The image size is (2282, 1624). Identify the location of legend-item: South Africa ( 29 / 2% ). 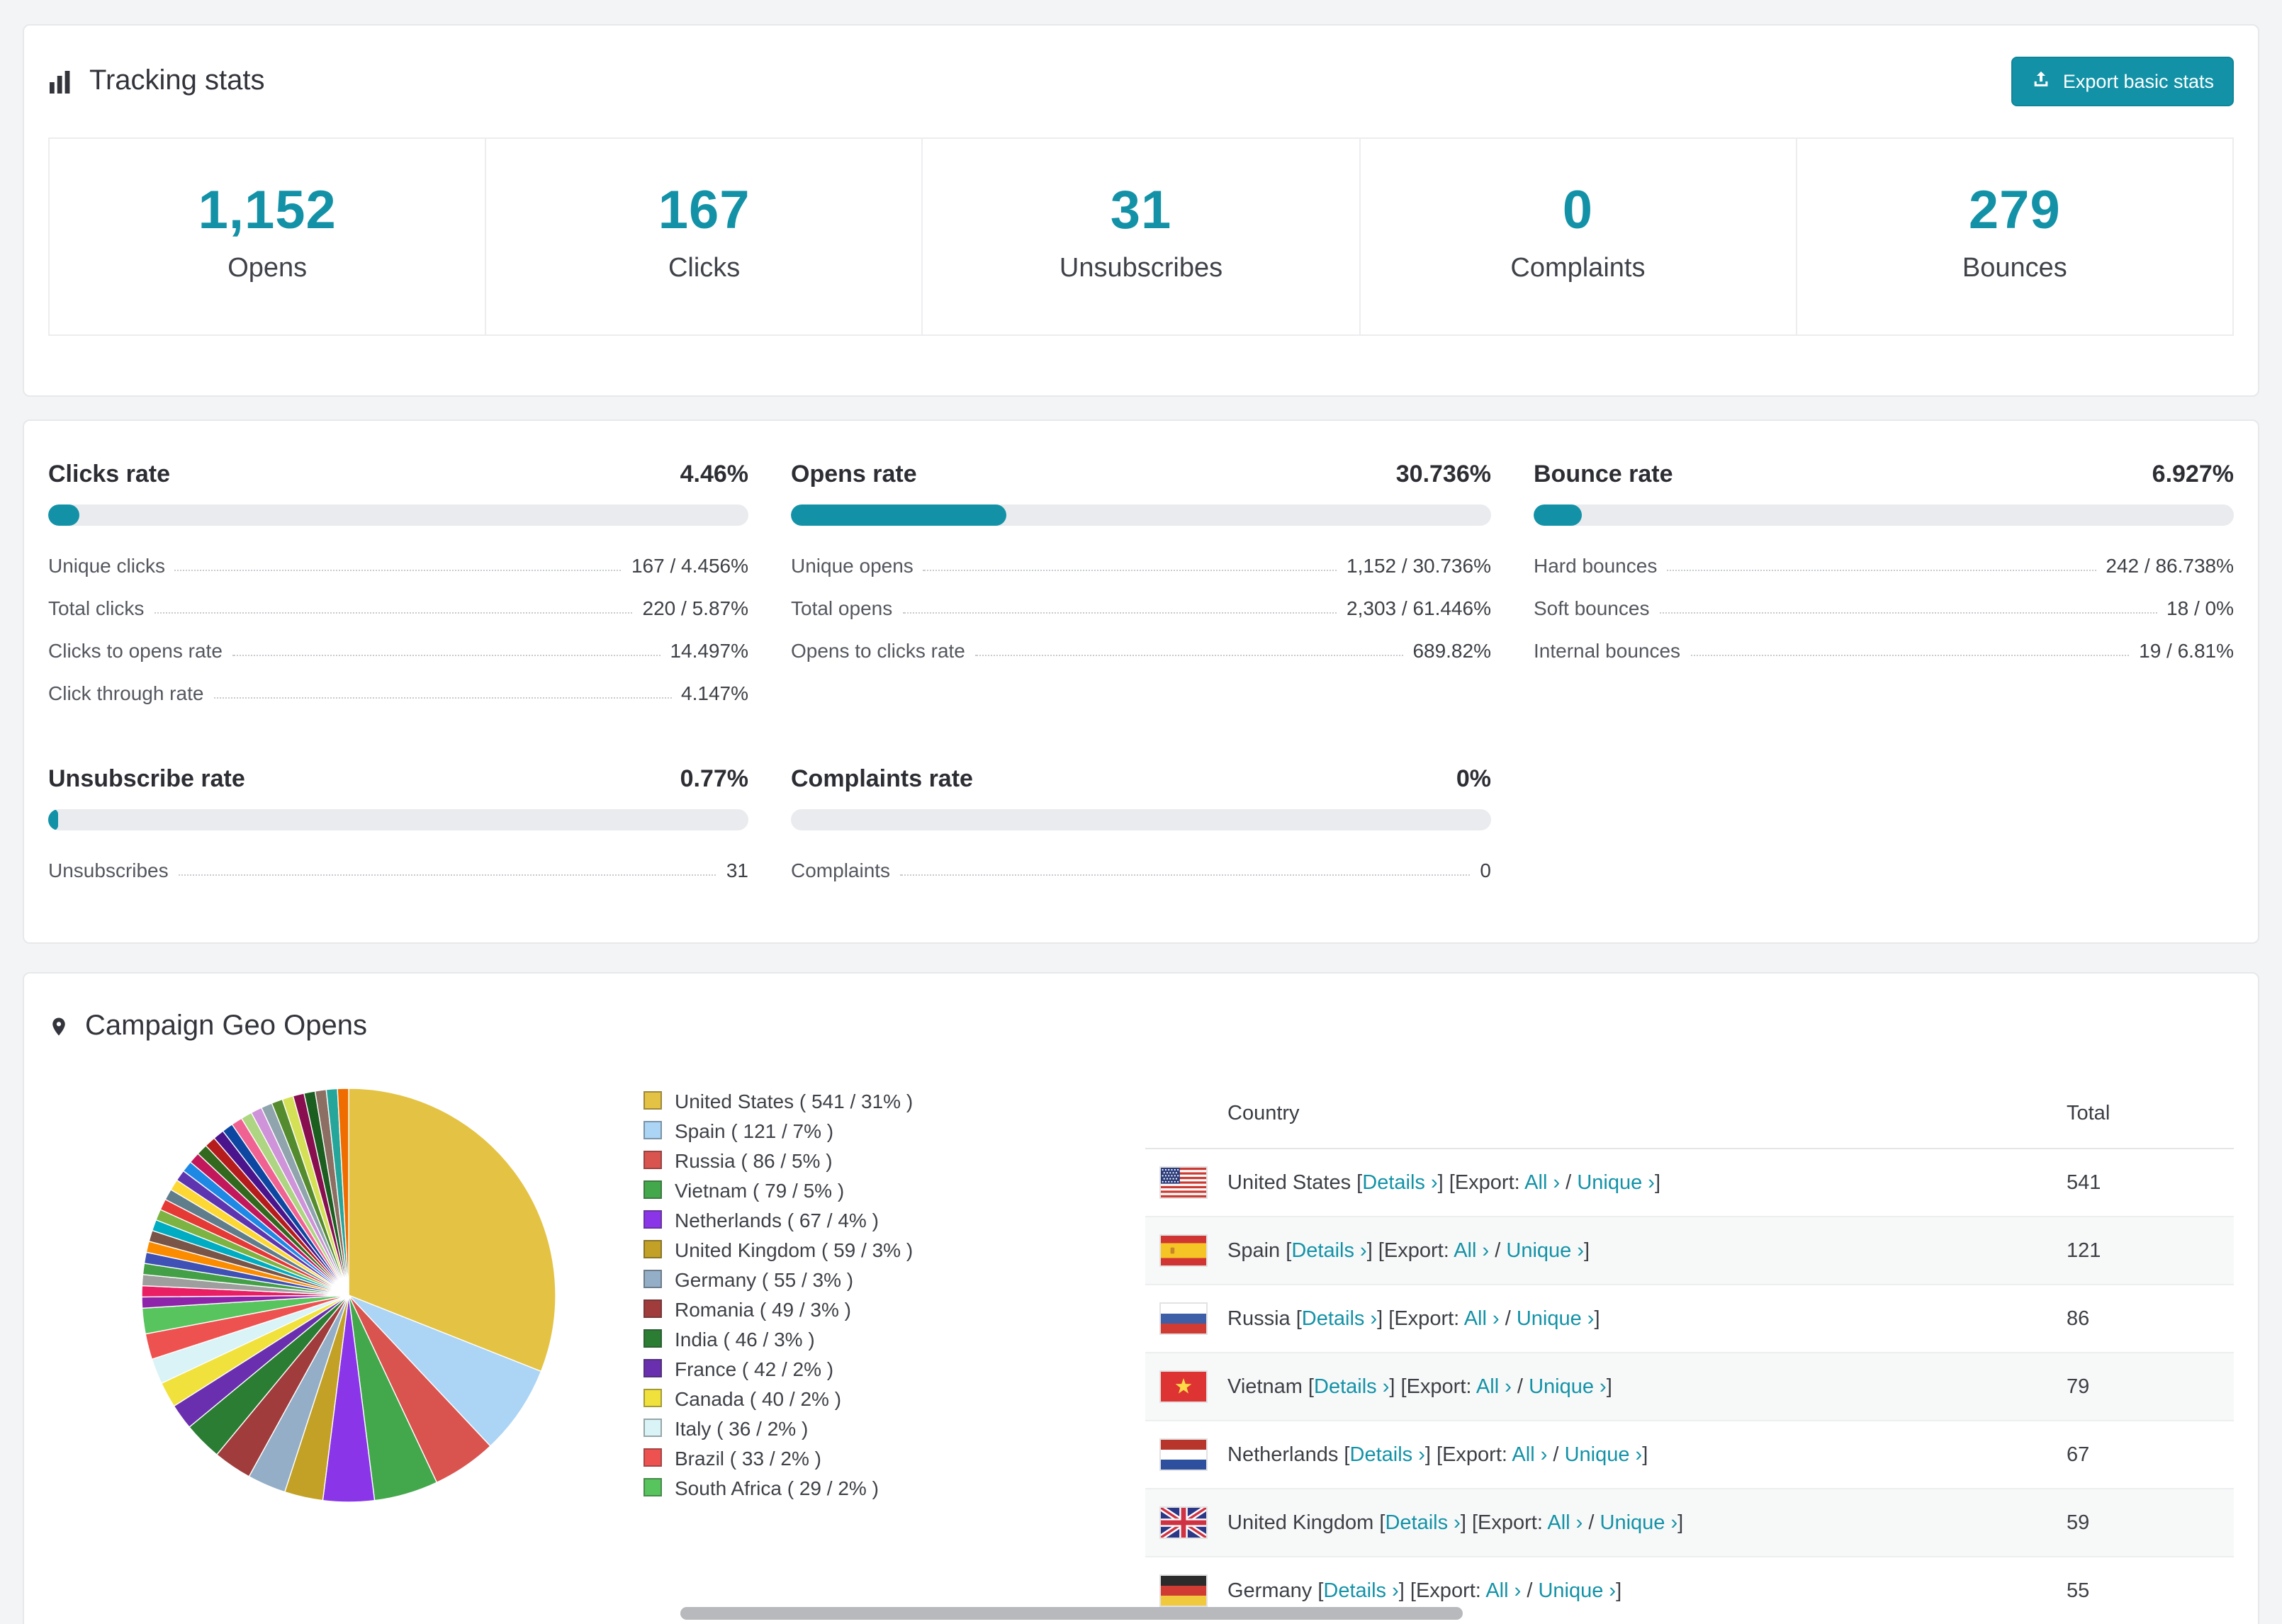
(875, 1487).